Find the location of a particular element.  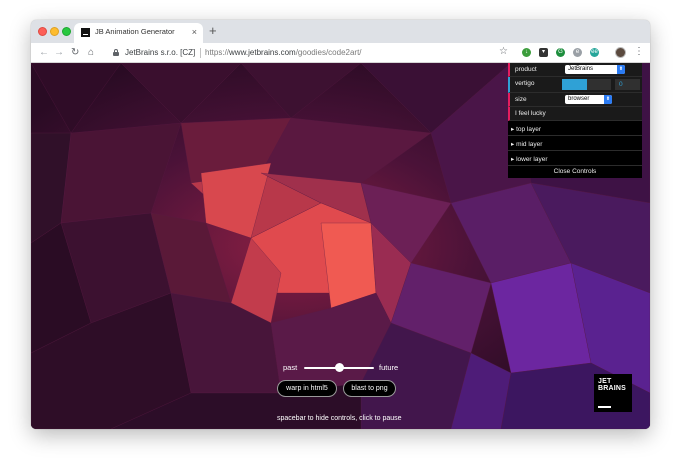

window-minimize-button is located at coordinates (54, 31).